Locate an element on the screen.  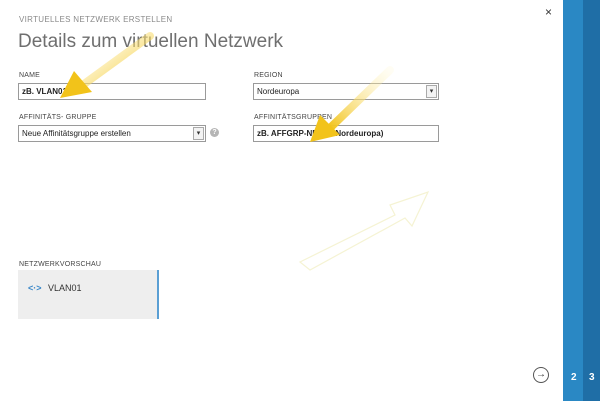
affinity-group-select-value: Neue Affinitätsgruppe erstellen is located at coordinates (76, 133).